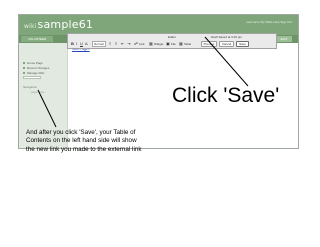 The image size is (320, 247). What do you see at coordinates (226, 95) in the screenshot?
I see `click-save-caption: Click 'Save'` at bounding box center [226, 95].